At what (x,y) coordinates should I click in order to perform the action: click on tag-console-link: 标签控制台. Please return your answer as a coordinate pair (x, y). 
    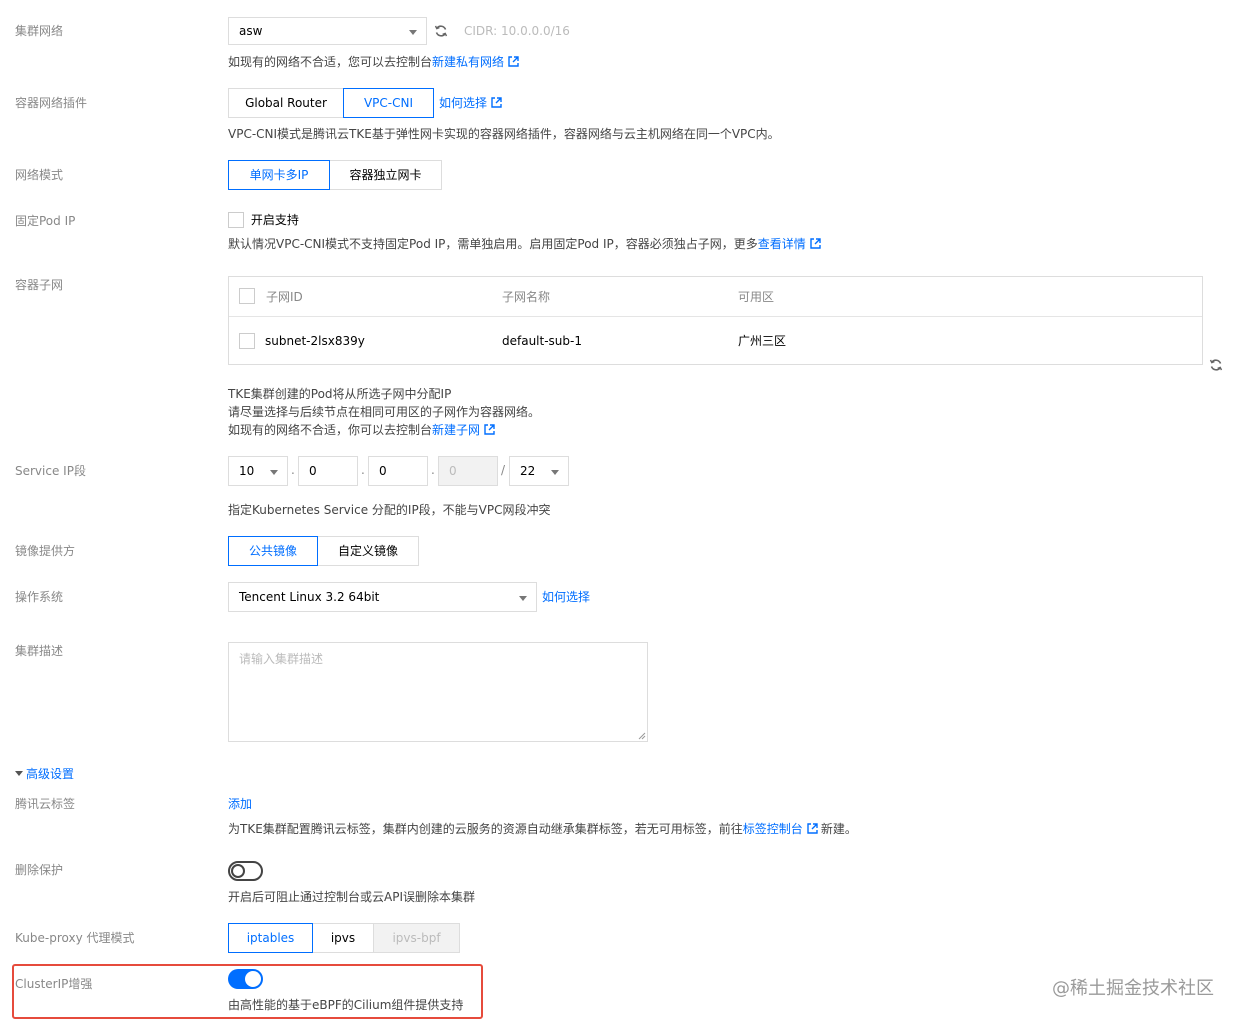
    Looking at the image, I should click on (773, 829).